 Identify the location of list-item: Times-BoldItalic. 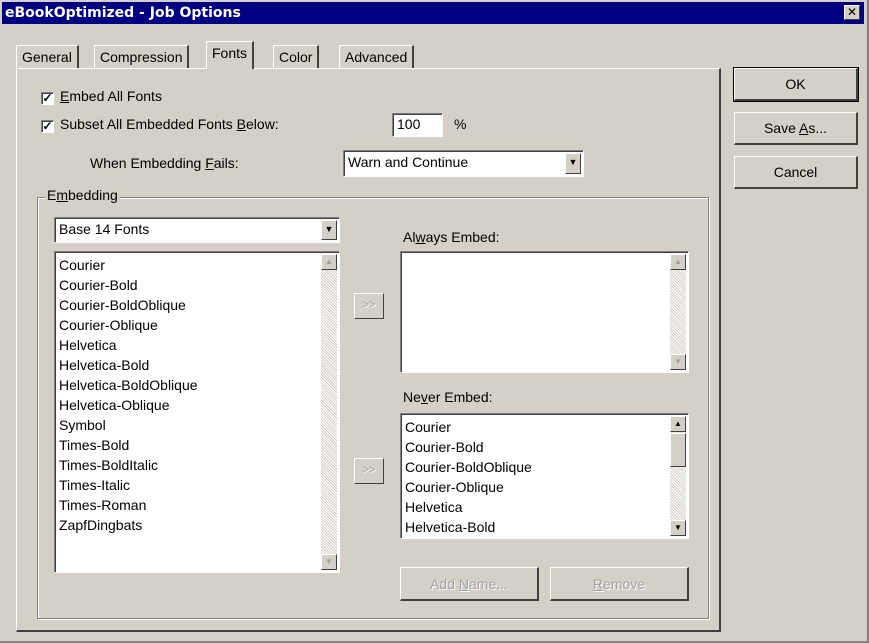
(128, 465).